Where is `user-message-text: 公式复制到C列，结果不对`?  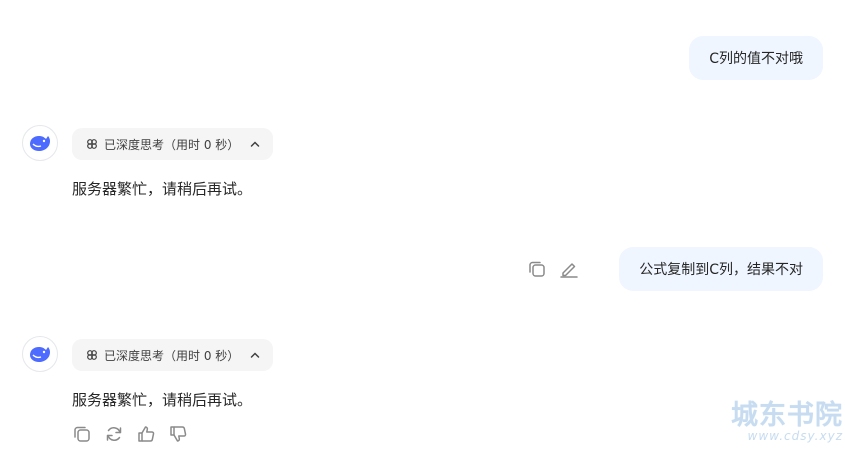 user-message-text: 公式复制到C列，结果不对 is located at coordinates (721, 270).